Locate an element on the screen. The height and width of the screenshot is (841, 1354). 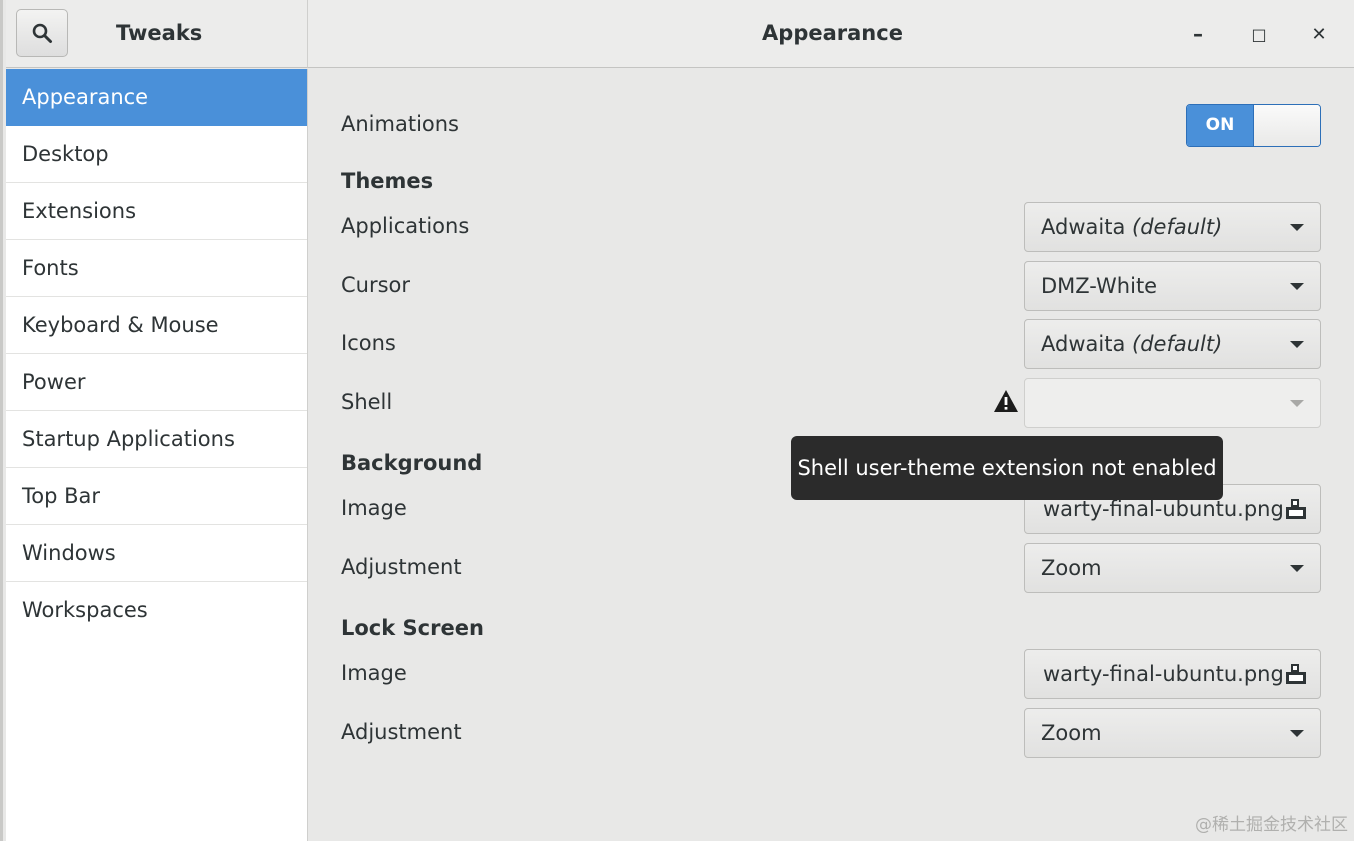
header-left: Tweaks is located at coordinates (157, 34).